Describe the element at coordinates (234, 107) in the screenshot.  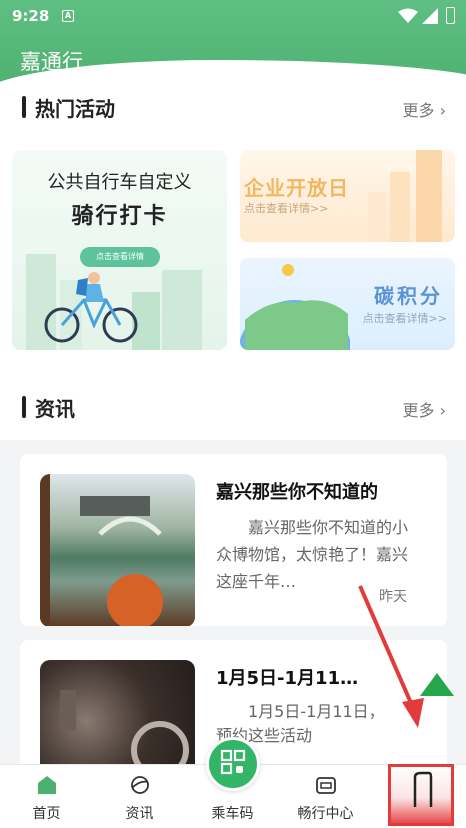
I see `hot-activities-header: 热门活动 更多 ›` at that location.